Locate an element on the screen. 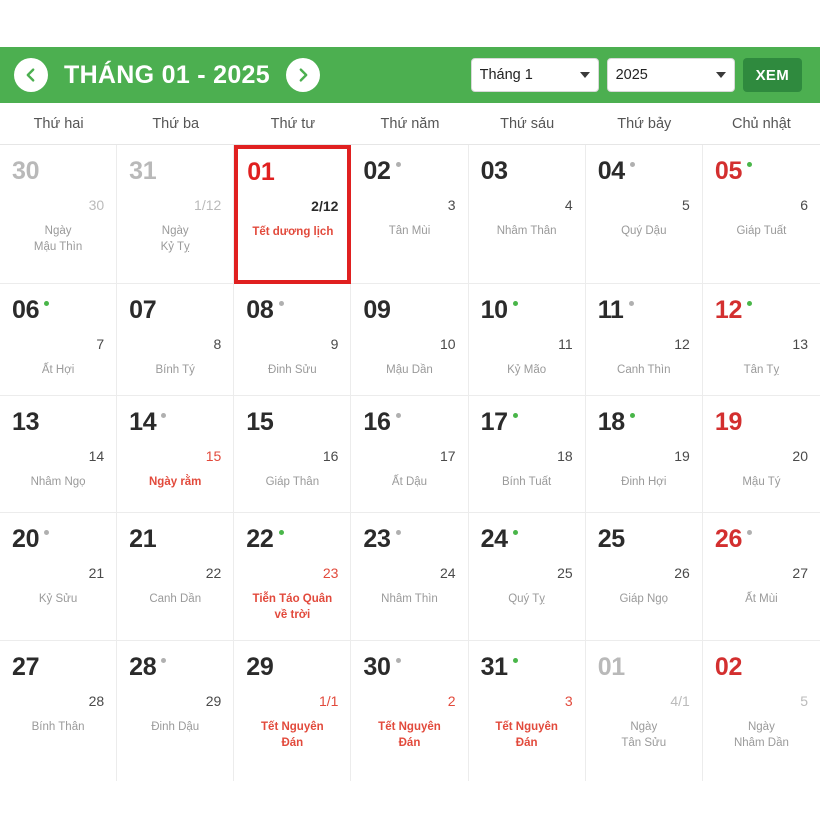  lunar-date: 4/1 is located at coordinates (680, 701).